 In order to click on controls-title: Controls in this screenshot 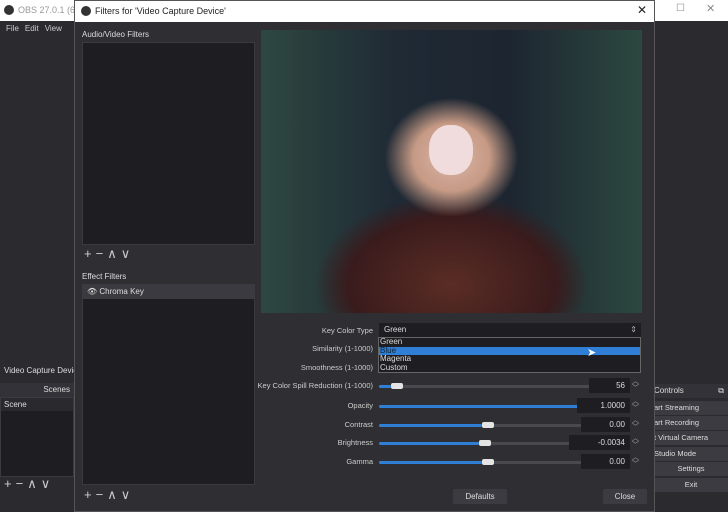, I will do `click(669, 390)`.